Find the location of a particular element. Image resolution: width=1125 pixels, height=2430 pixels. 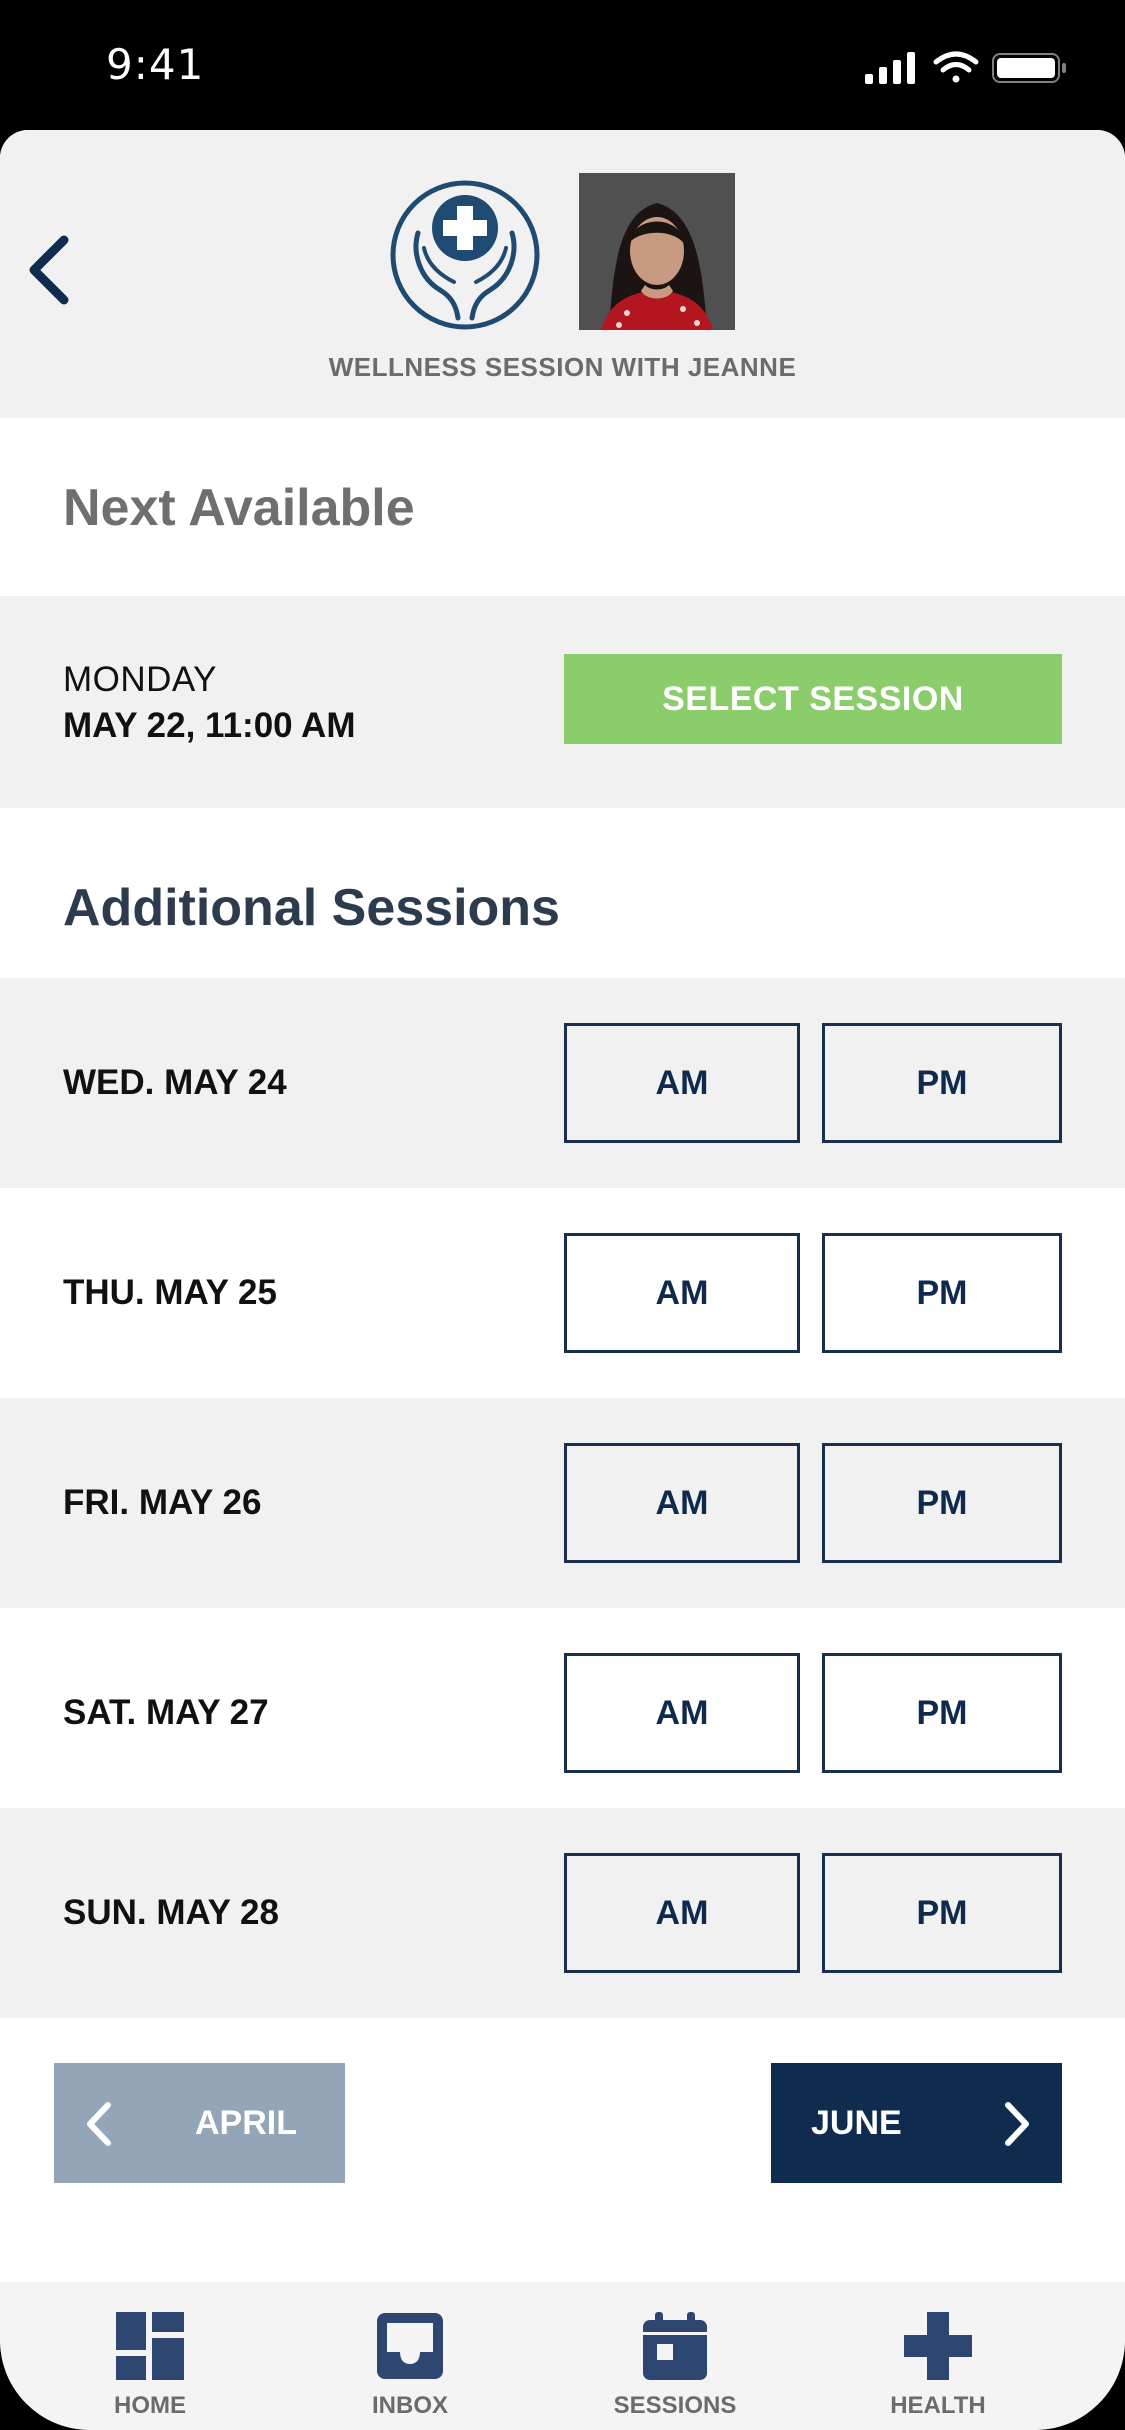

session-day-row: FRI. MAY 26 AM PM is located at coordinates (562, 1503).